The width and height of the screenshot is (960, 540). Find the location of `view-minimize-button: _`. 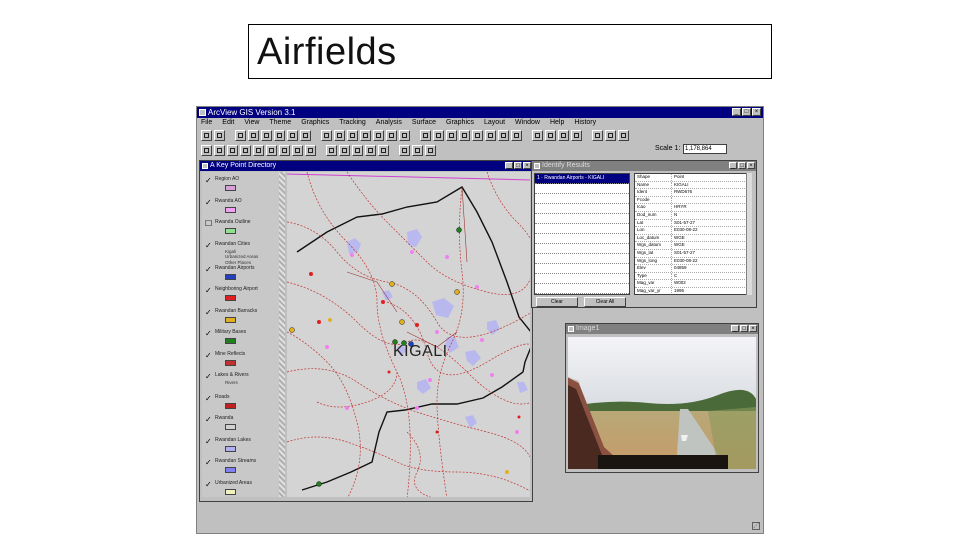

view-minimize-button: _ is located at coordinates (509, 165).